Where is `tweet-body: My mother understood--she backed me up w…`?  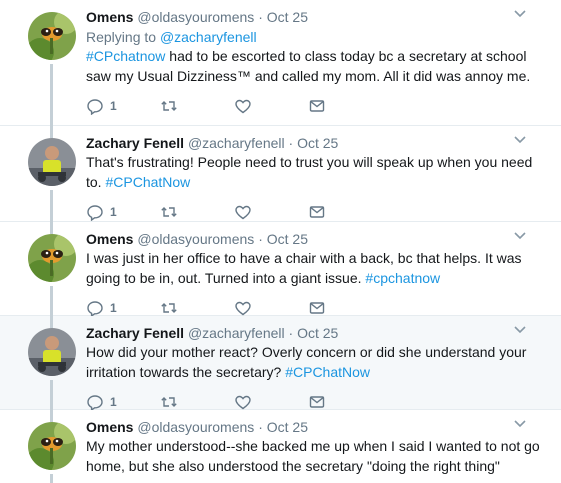
tweet-body: My mother understood--she backed me up w… is located at coordinates (313, 456).